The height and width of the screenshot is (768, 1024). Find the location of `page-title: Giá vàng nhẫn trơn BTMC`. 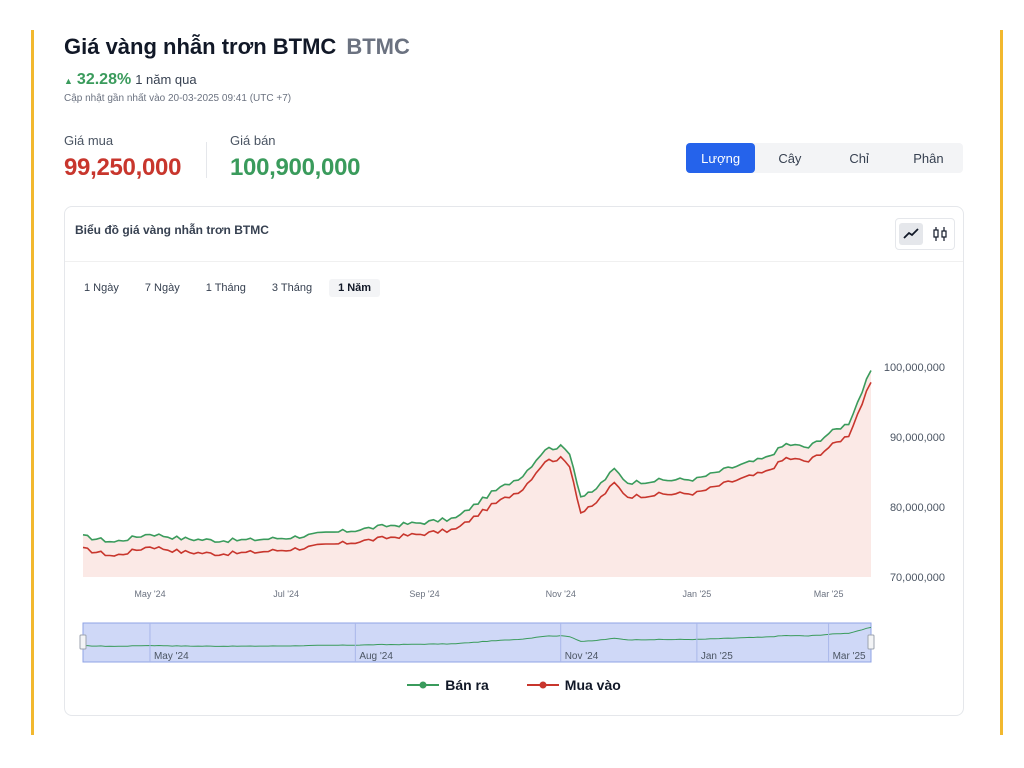

page-title: Giá vàng nhẫn trơn BTMC is located at coordinates (200, 46).